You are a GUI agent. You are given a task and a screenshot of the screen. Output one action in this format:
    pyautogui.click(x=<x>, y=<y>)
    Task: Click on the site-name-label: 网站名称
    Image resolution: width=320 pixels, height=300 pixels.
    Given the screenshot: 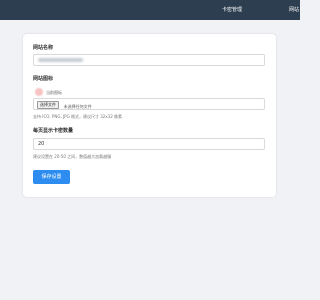 What is the action you would take?
    pyautogui.click(x=43, y=48)
    